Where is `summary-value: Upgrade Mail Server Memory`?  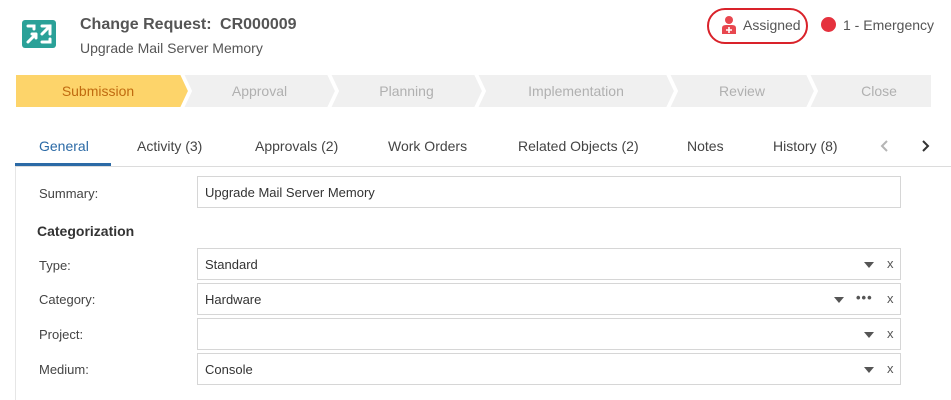 summary-value: Upgrade Mail Server Memory is located at coordinates (290, 192).